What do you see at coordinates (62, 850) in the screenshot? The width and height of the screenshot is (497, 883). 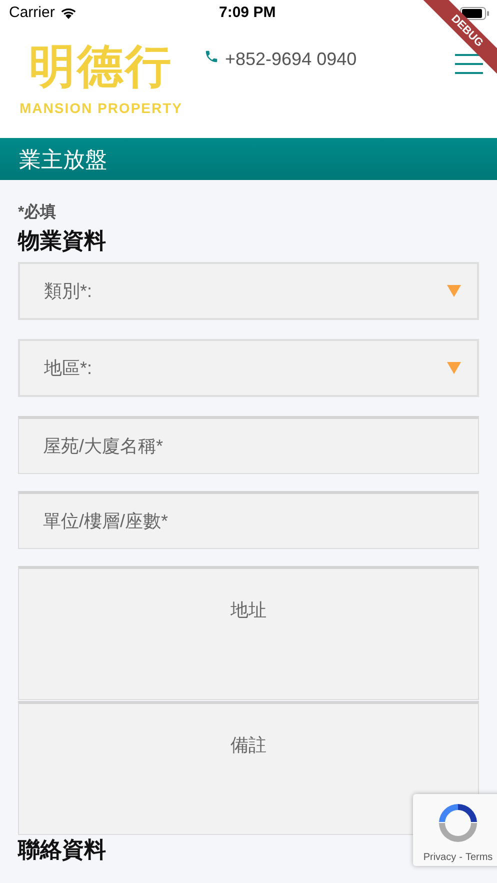 I see `section-heading: 聯絡資料` at bounding box center [62, 850].